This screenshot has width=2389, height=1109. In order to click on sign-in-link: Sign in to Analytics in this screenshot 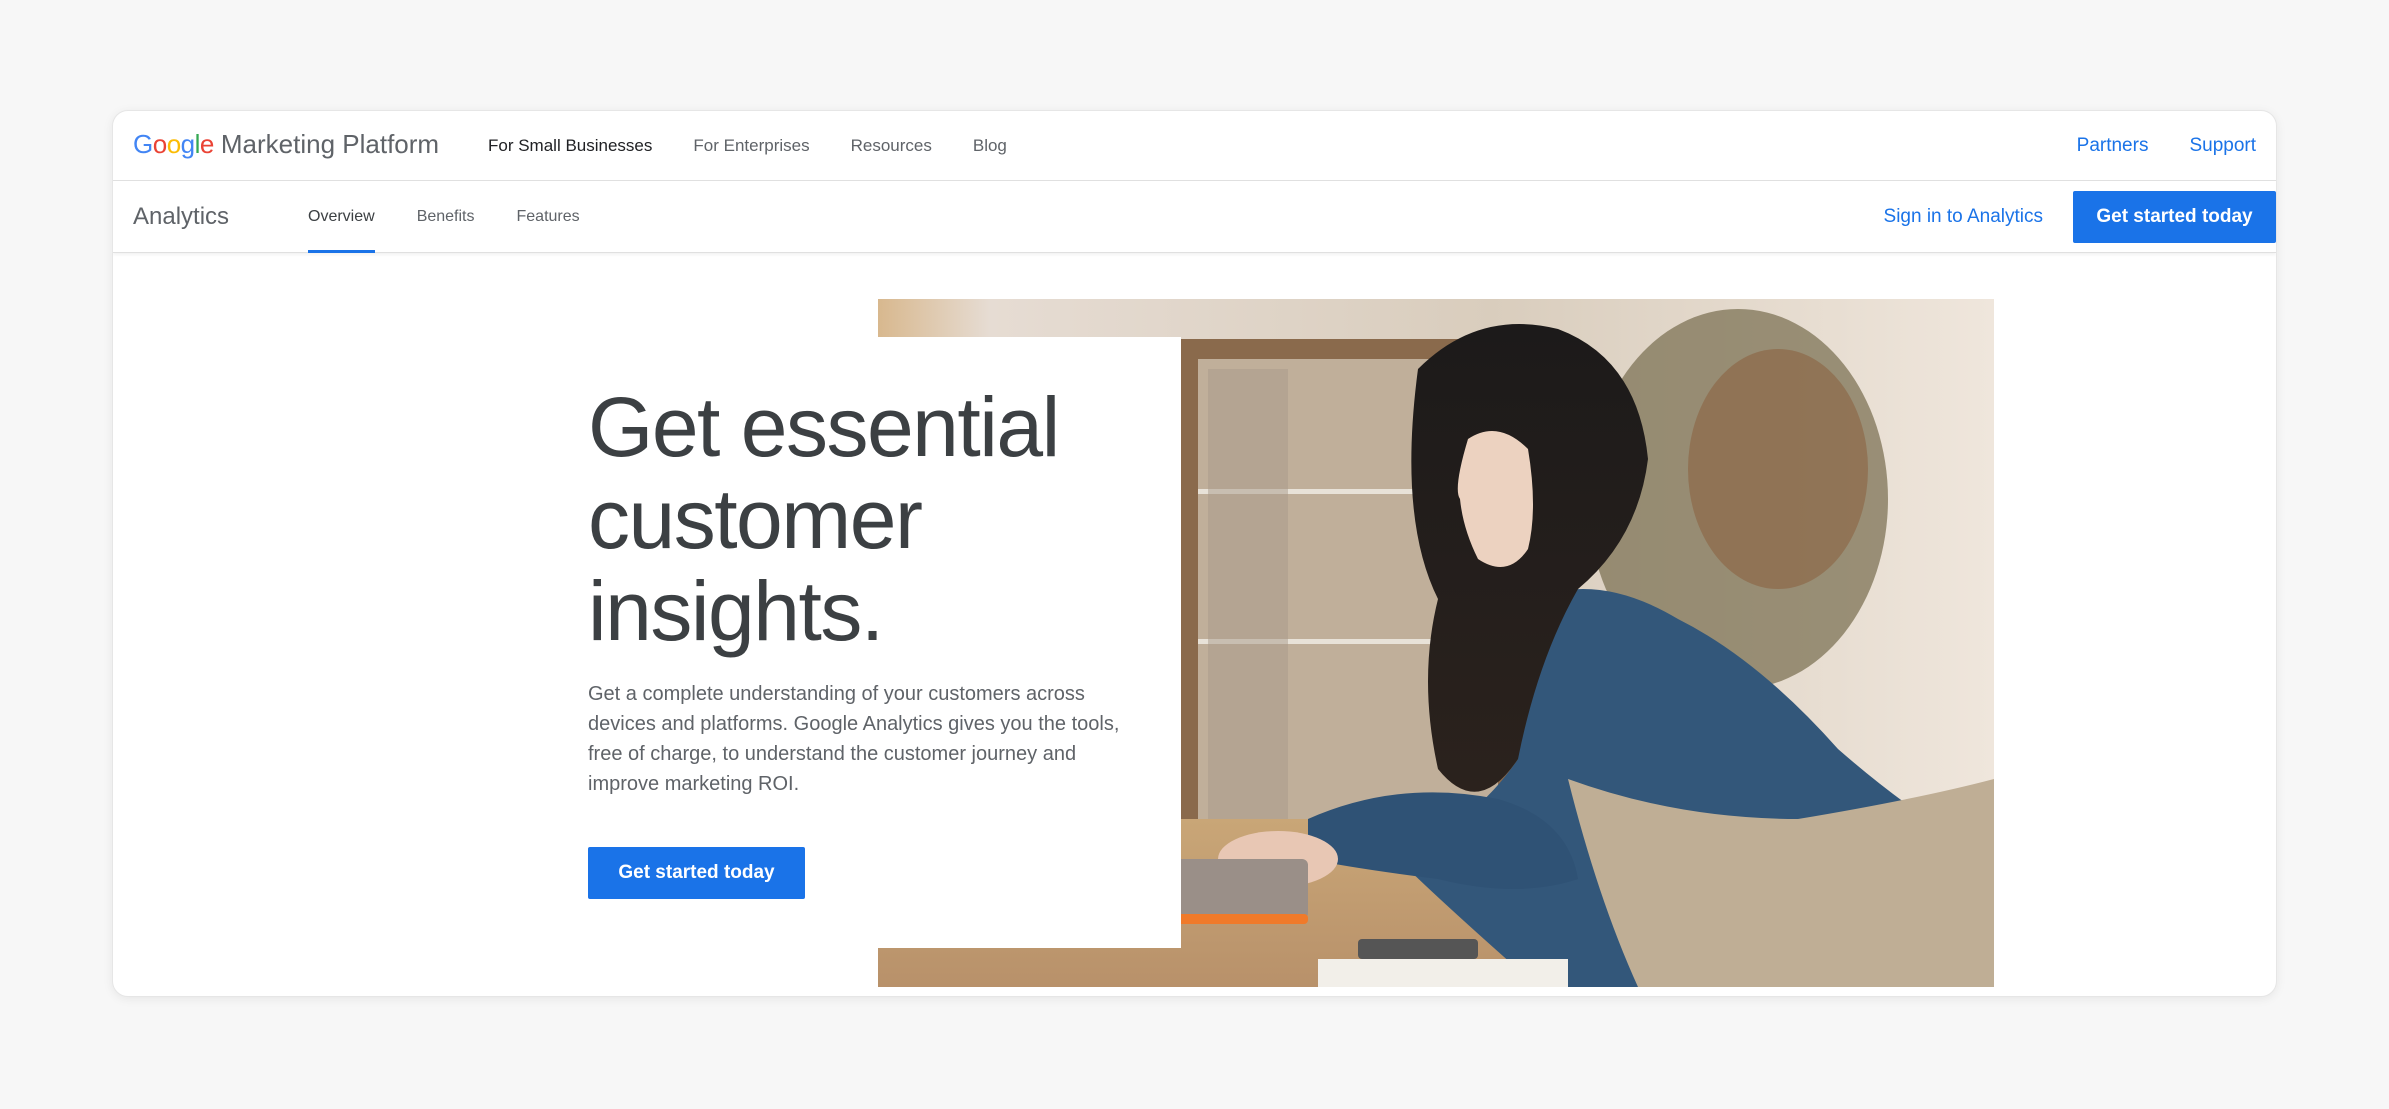, I will do `click(1963, 217)`.